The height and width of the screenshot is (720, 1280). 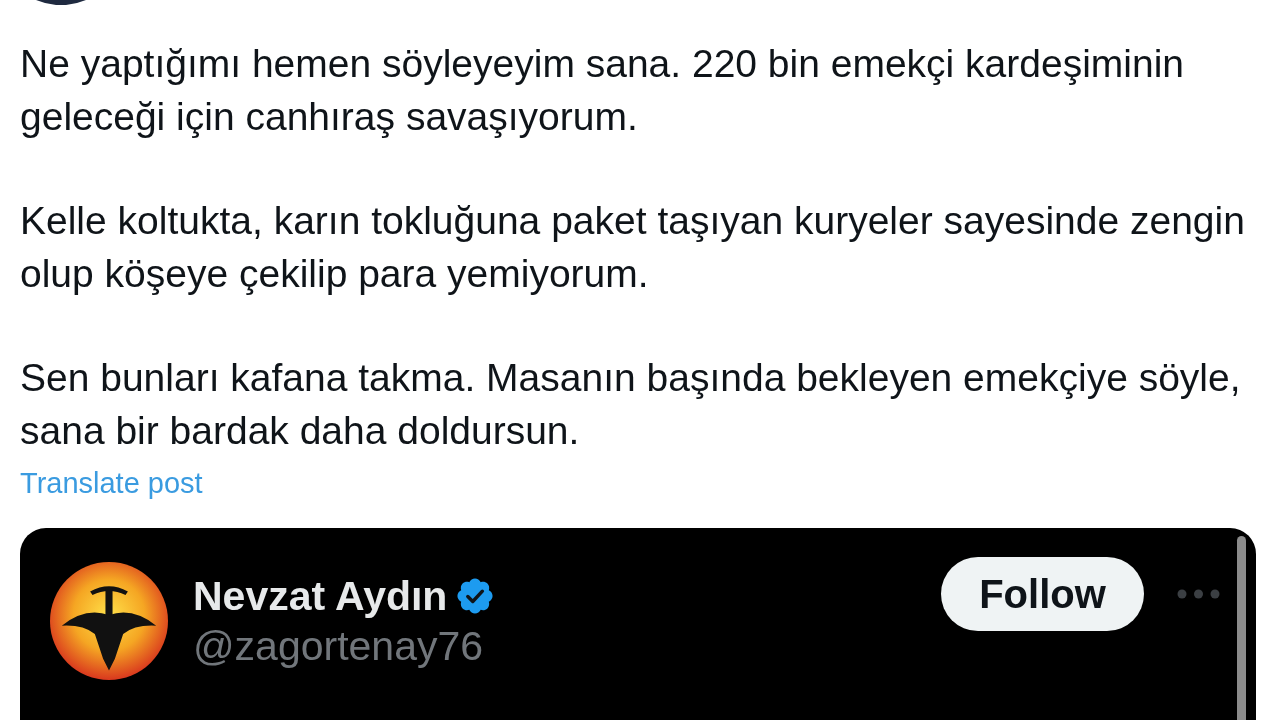 What do you see at coordinates (338, 646) in the screenshot?
I see `author-handle: @zagortenay76` at bounding box center [338, 646].